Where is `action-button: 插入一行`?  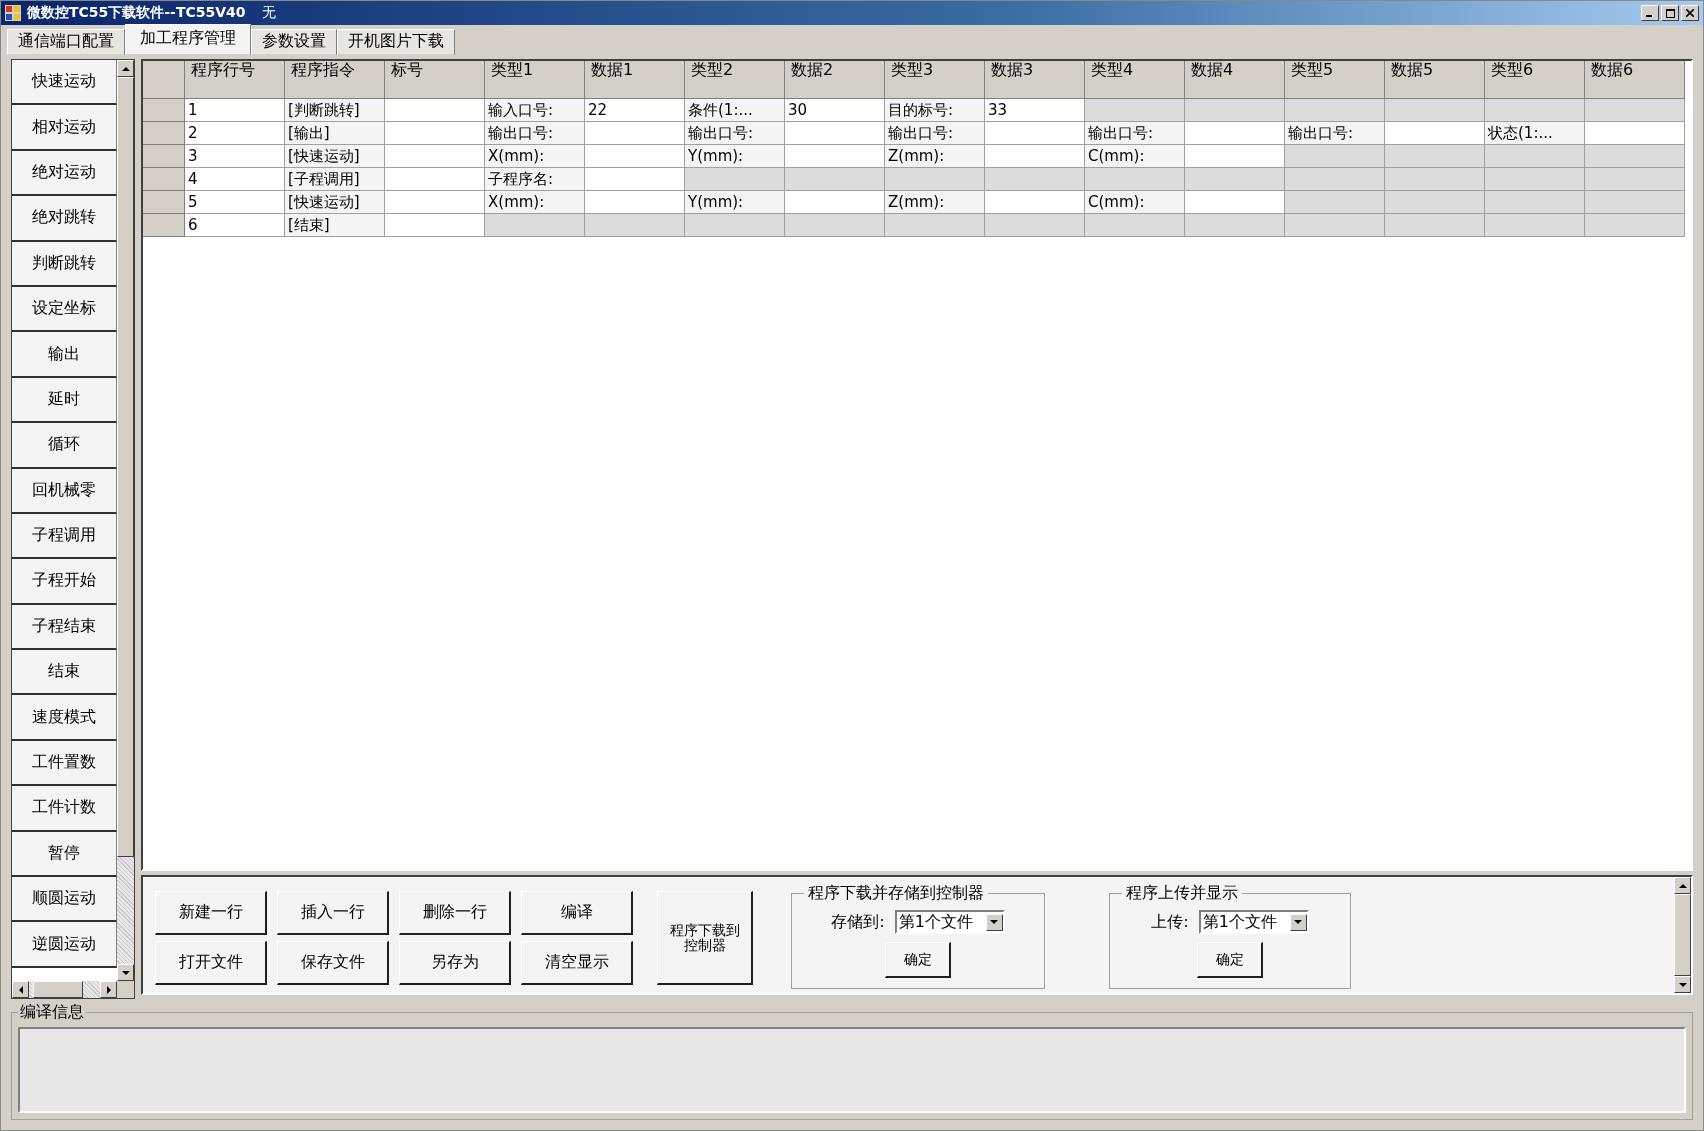
action-button: 插入一行 is located at coordinates (333, 913).